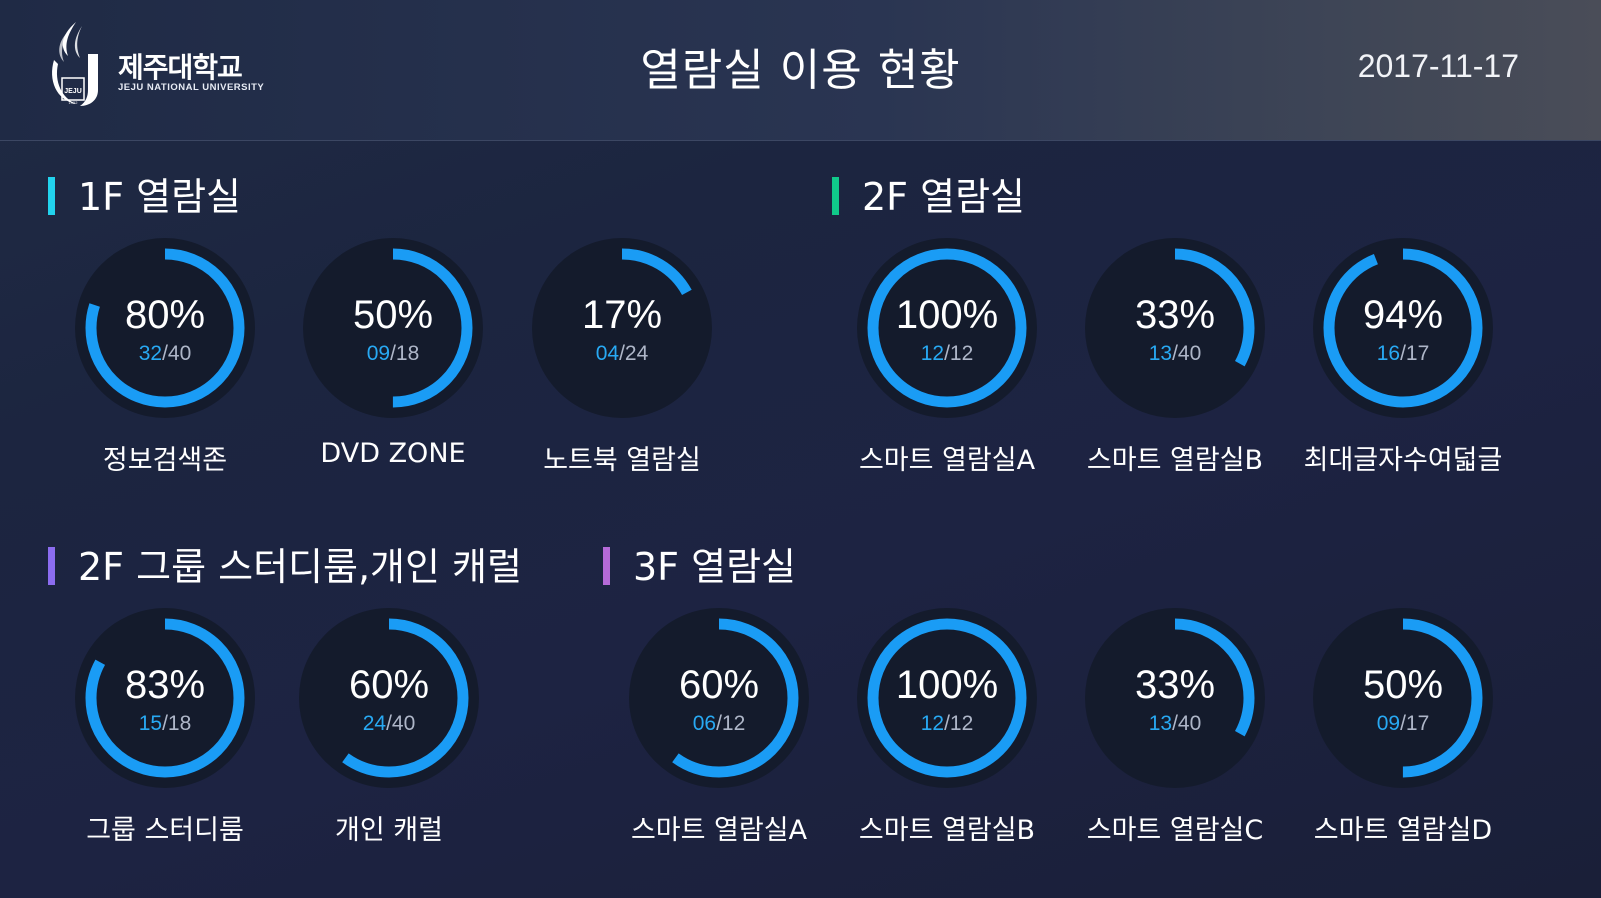  I want to click on room-name: 최대글자수여덟글, so click(1403, 460).